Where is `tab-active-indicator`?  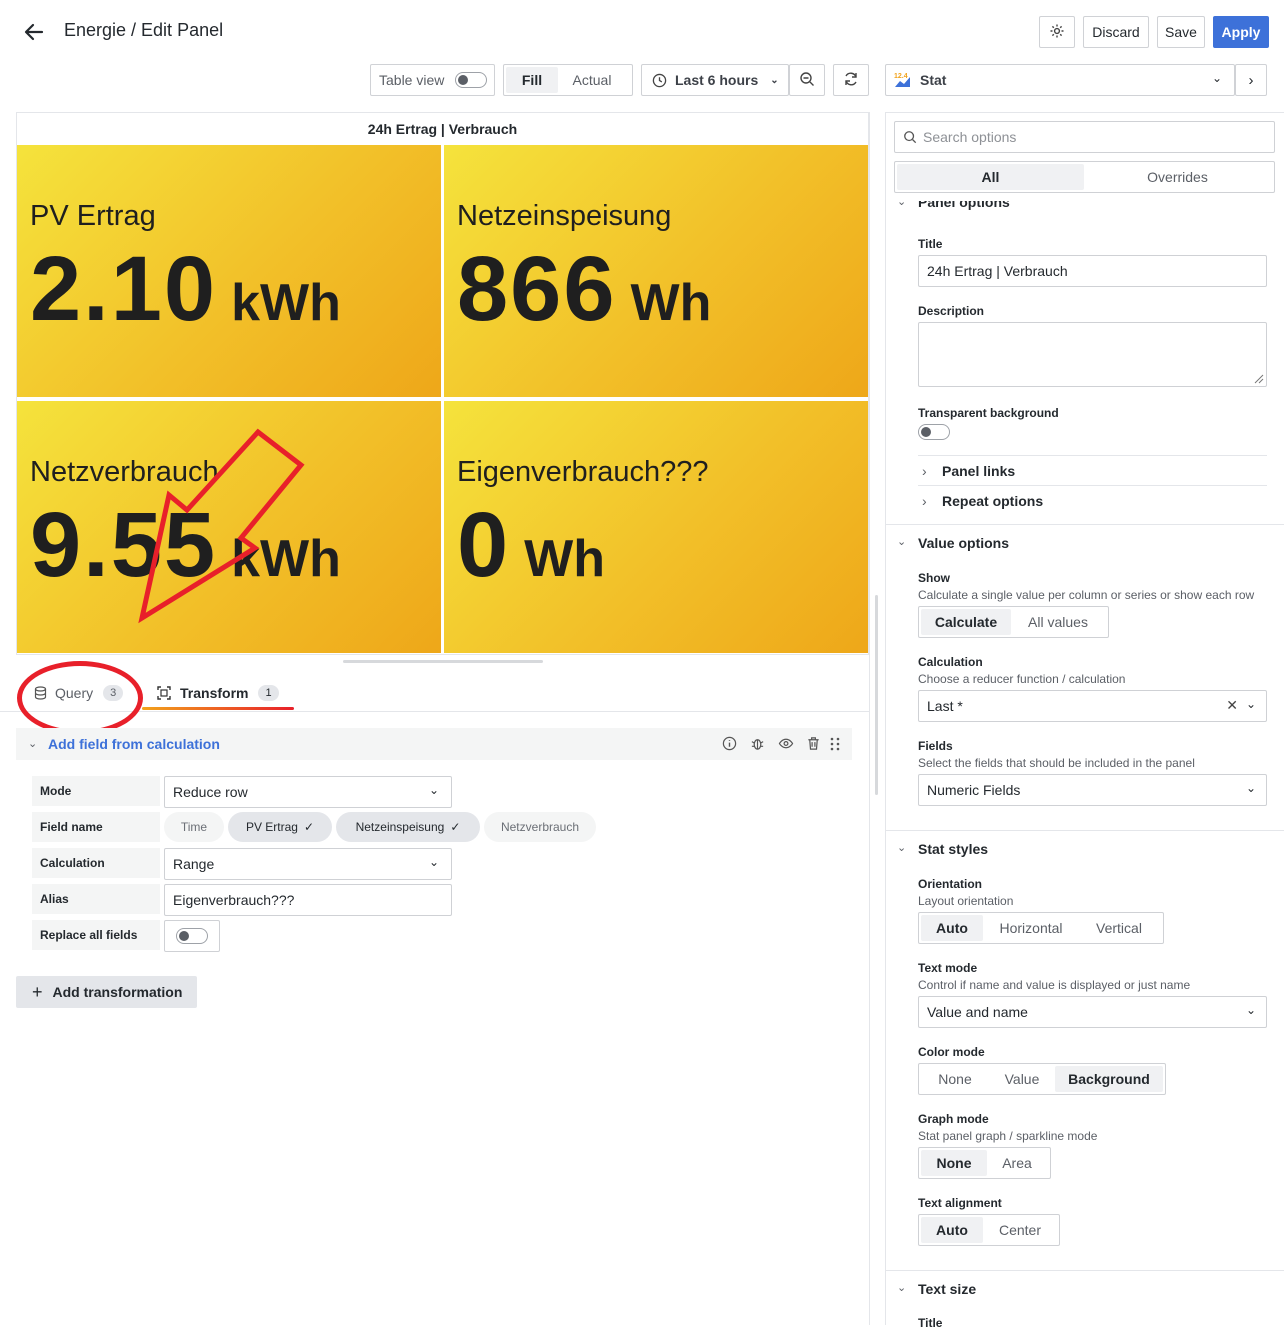
tab-active-indicator is located at coordinates (218, 708).